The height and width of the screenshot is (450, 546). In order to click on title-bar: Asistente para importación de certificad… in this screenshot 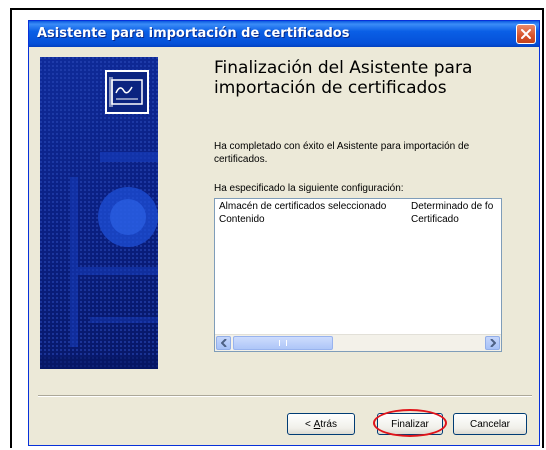, I will do `click(284, 34)`.